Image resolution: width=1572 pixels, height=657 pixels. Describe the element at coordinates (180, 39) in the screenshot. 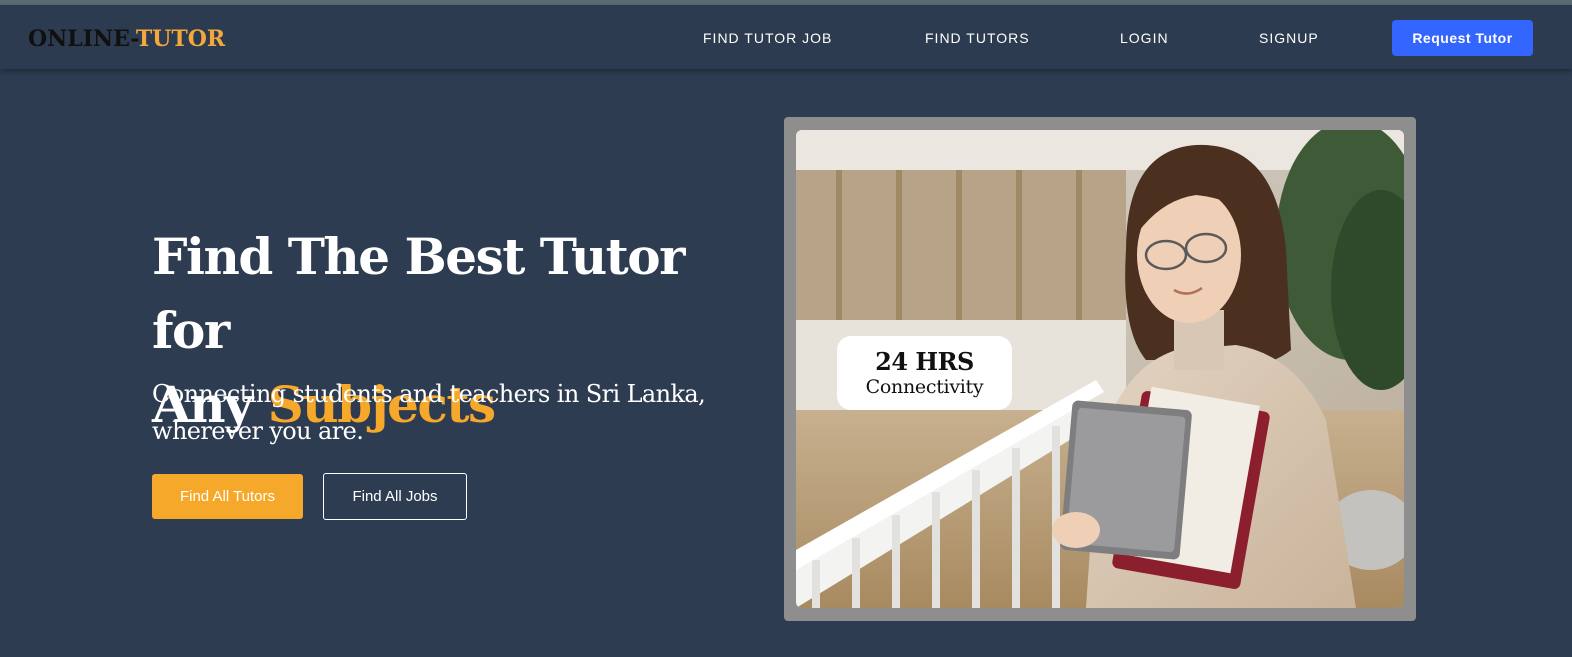

I see `logo-text-tutor: TUTOR` at that location.